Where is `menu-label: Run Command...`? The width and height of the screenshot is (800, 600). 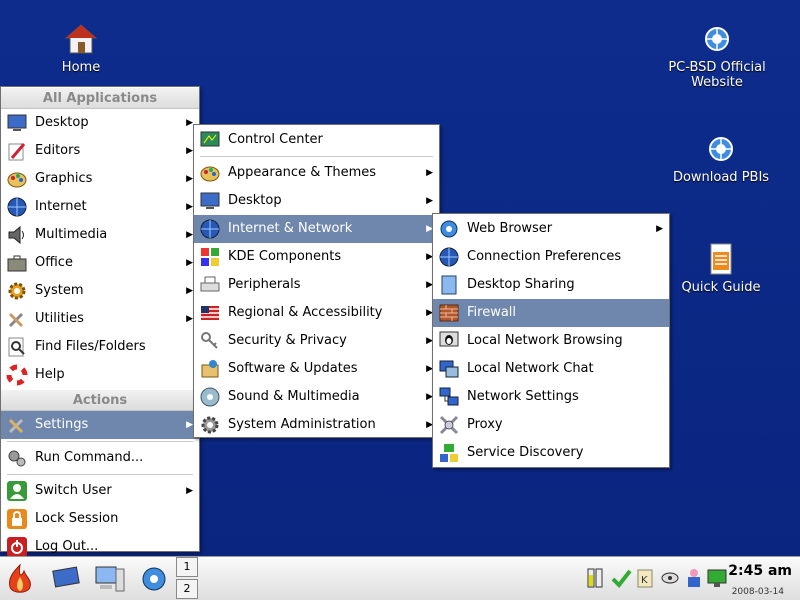
menu-label: Run Command... is located at coordinates (89, 457).